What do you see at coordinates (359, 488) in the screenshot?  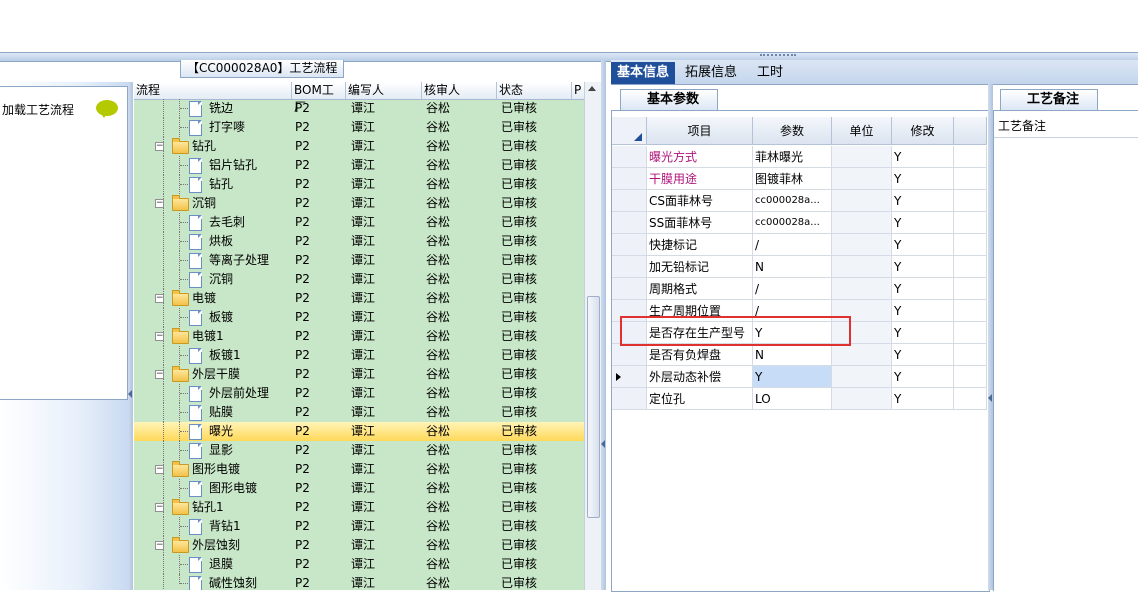 I see `tree-row: 图形电镀 P2 谭江 谷松 已审核` at bounding box center [359, 488].